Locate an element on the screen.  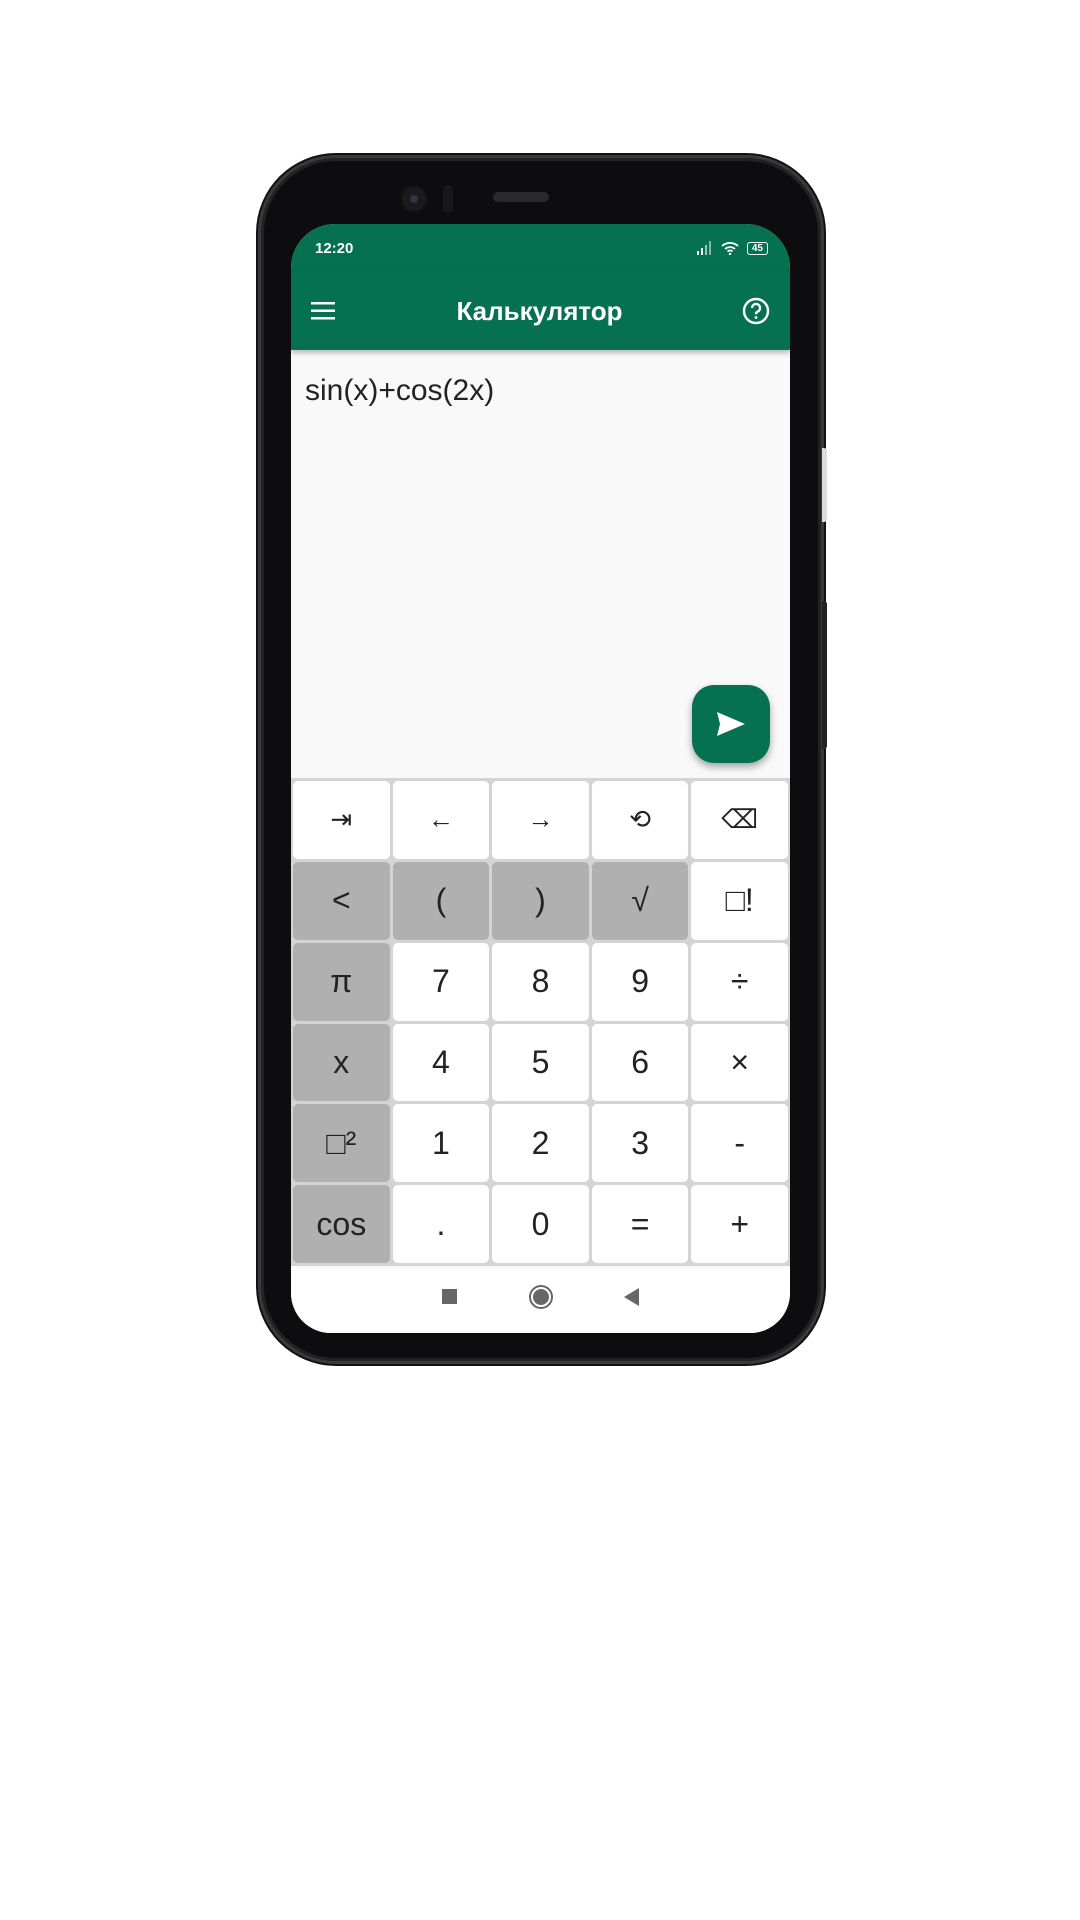
key-cursor-right: → is located at coordinates (540, 820).